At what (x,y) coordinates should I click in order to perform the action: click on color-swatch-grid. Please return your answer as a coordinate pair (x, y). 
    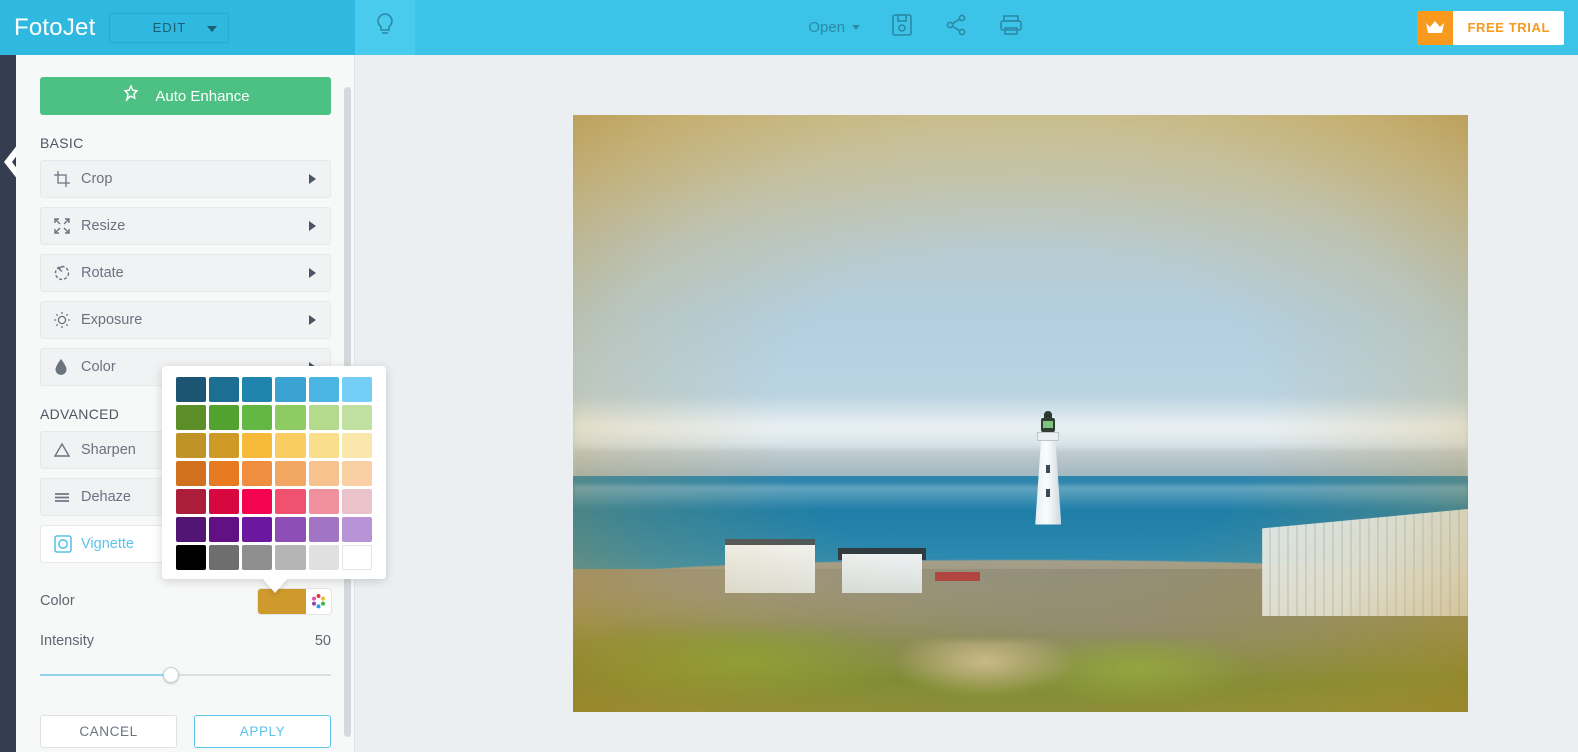
    Looking at the image, I should click on (274, 473).